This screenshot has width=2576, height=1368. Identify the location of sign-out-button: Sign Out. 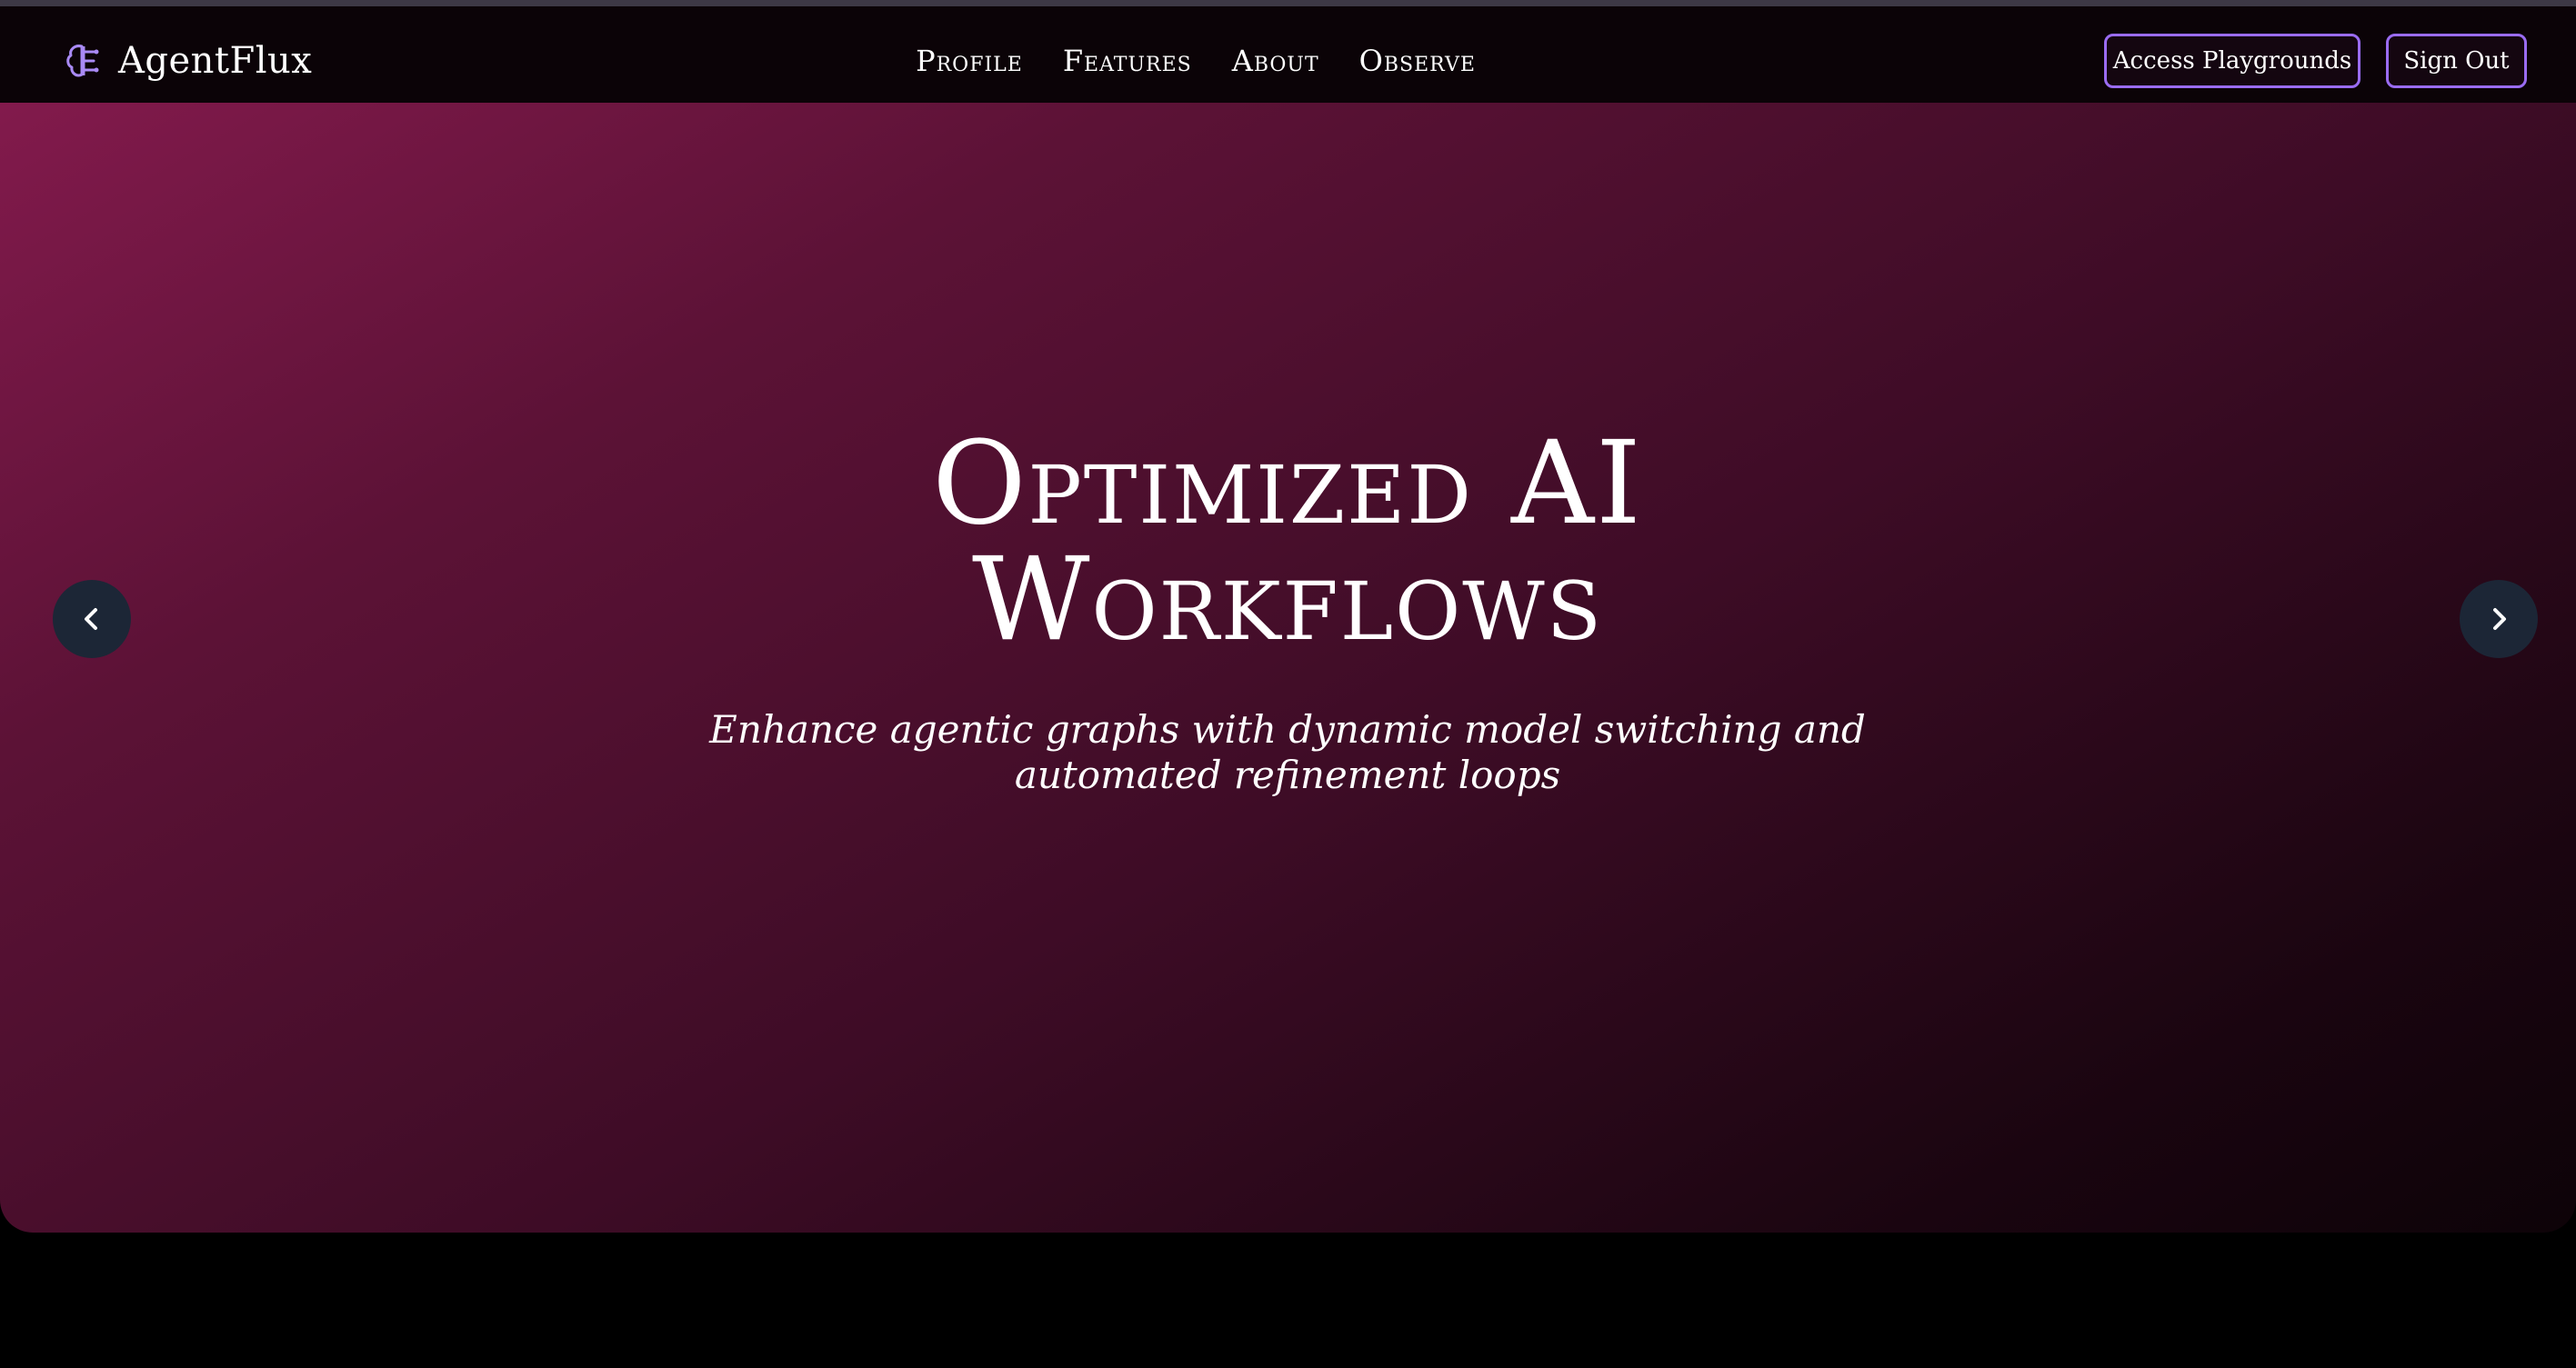
(2456, 61).